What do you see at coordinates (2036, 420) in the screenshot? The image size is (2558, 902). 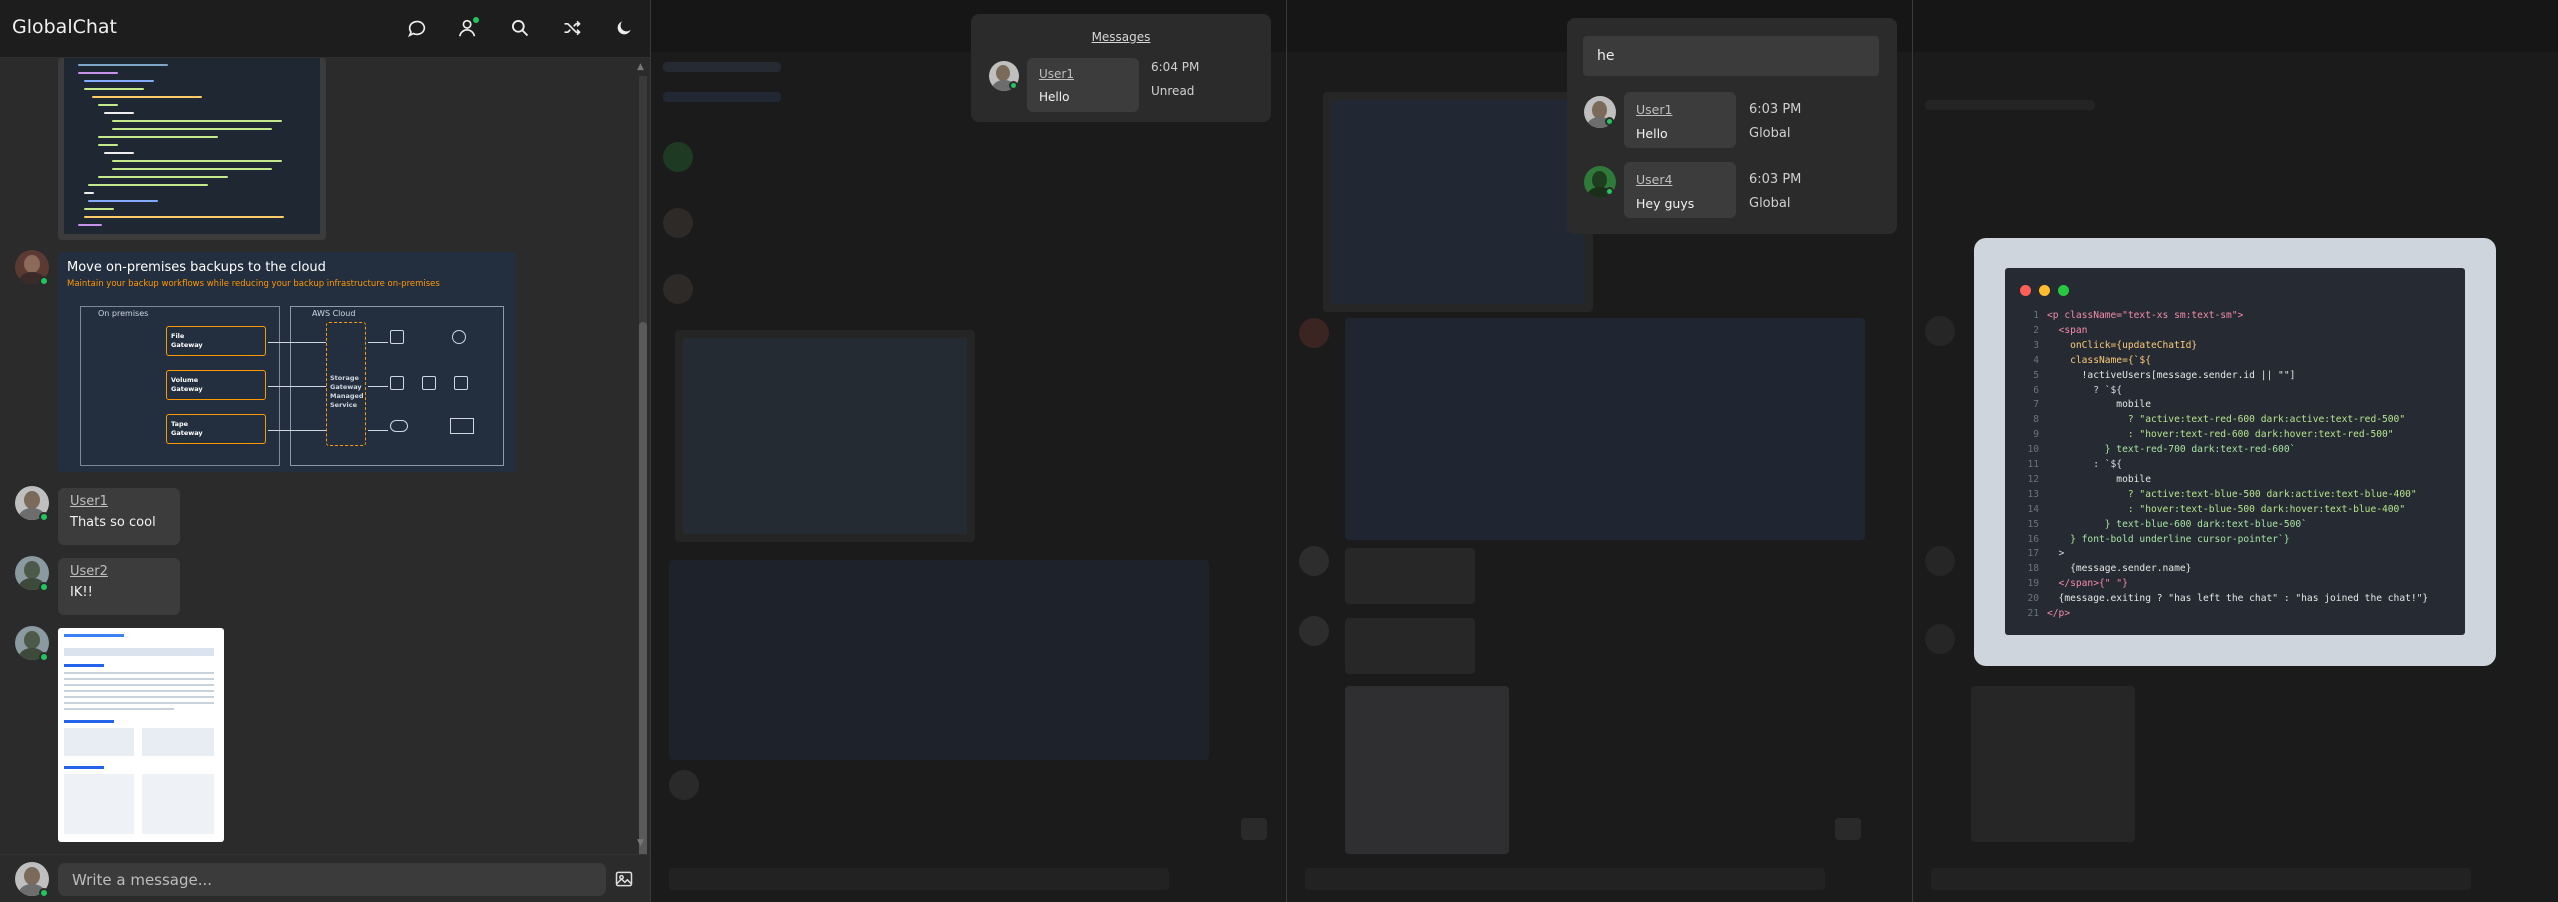 I see `line-number: 8` at bounding box center [2036, 420].